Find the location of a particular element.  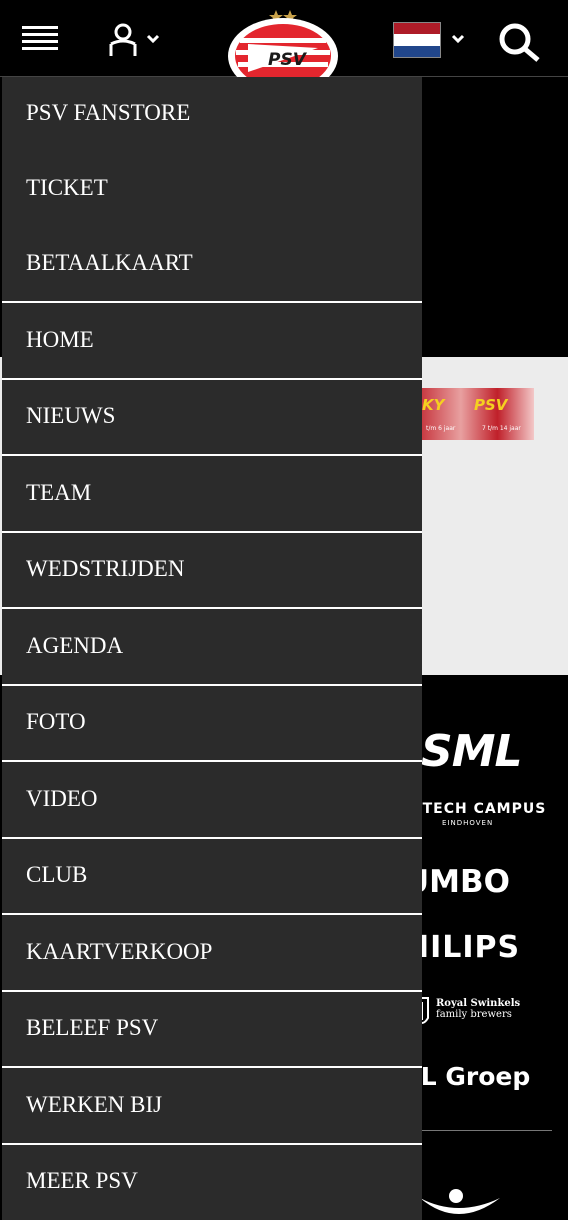

menu-item-label: PSV FANSTORE is located at coordinates (108, 112).